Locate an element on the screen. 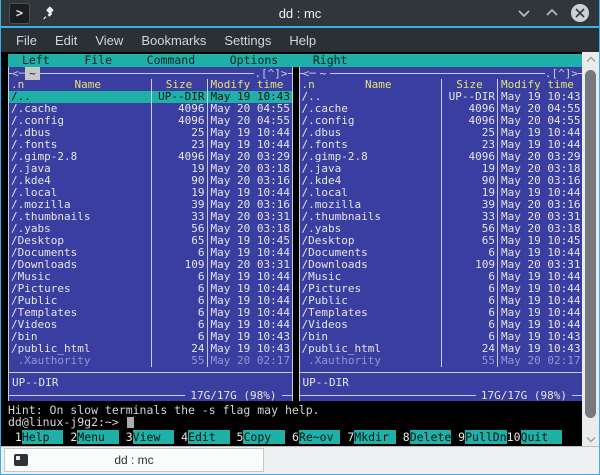 Image resolution: width=600 pixels, height=475 pixels. fkey-7: 7Mkdir is located at coordinates (368, 437).